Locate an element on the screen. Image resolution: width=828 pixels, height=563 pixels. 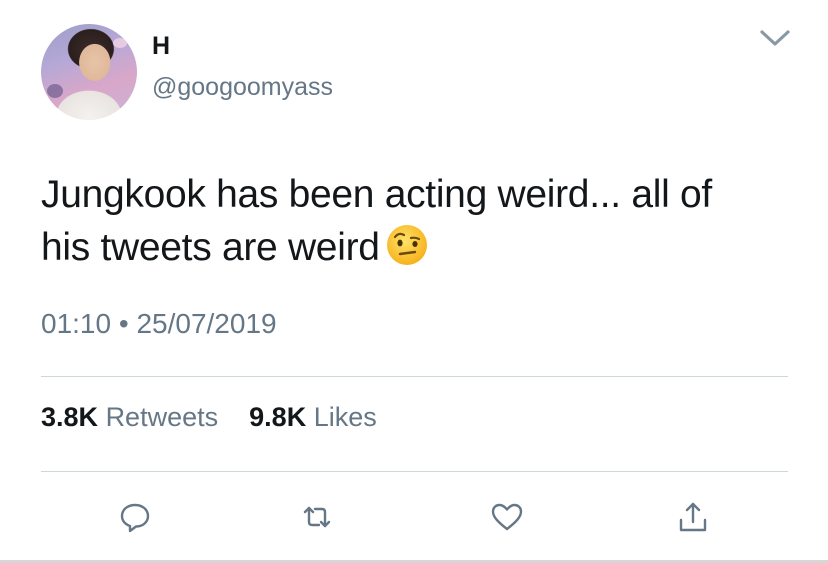
username-handle: @googoomyass is located at coordinates (242, 87).